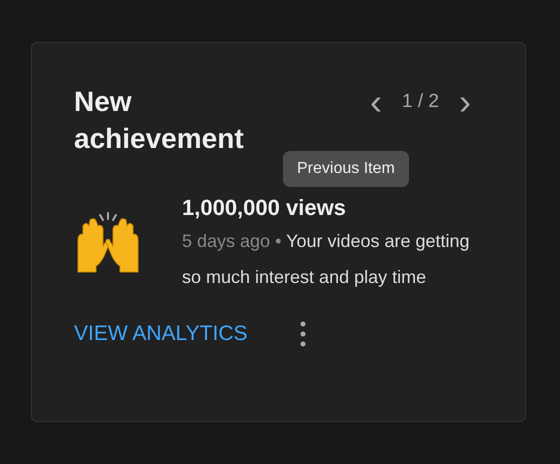  I want to click on view-analytics-link: VIEW ANALYTICS, so click(161, 334).